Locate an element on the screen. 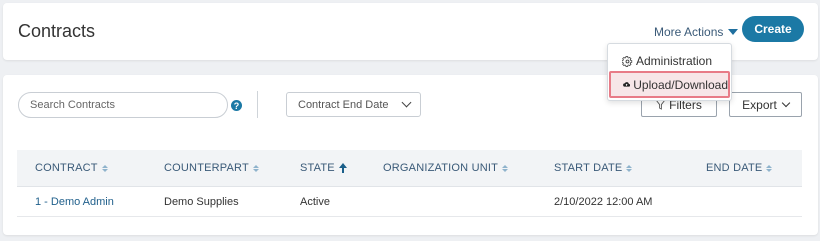 Image resolution: width=820 pixels, height=241 pixels. page-title: Contracts is located at coordinates (57, 31).